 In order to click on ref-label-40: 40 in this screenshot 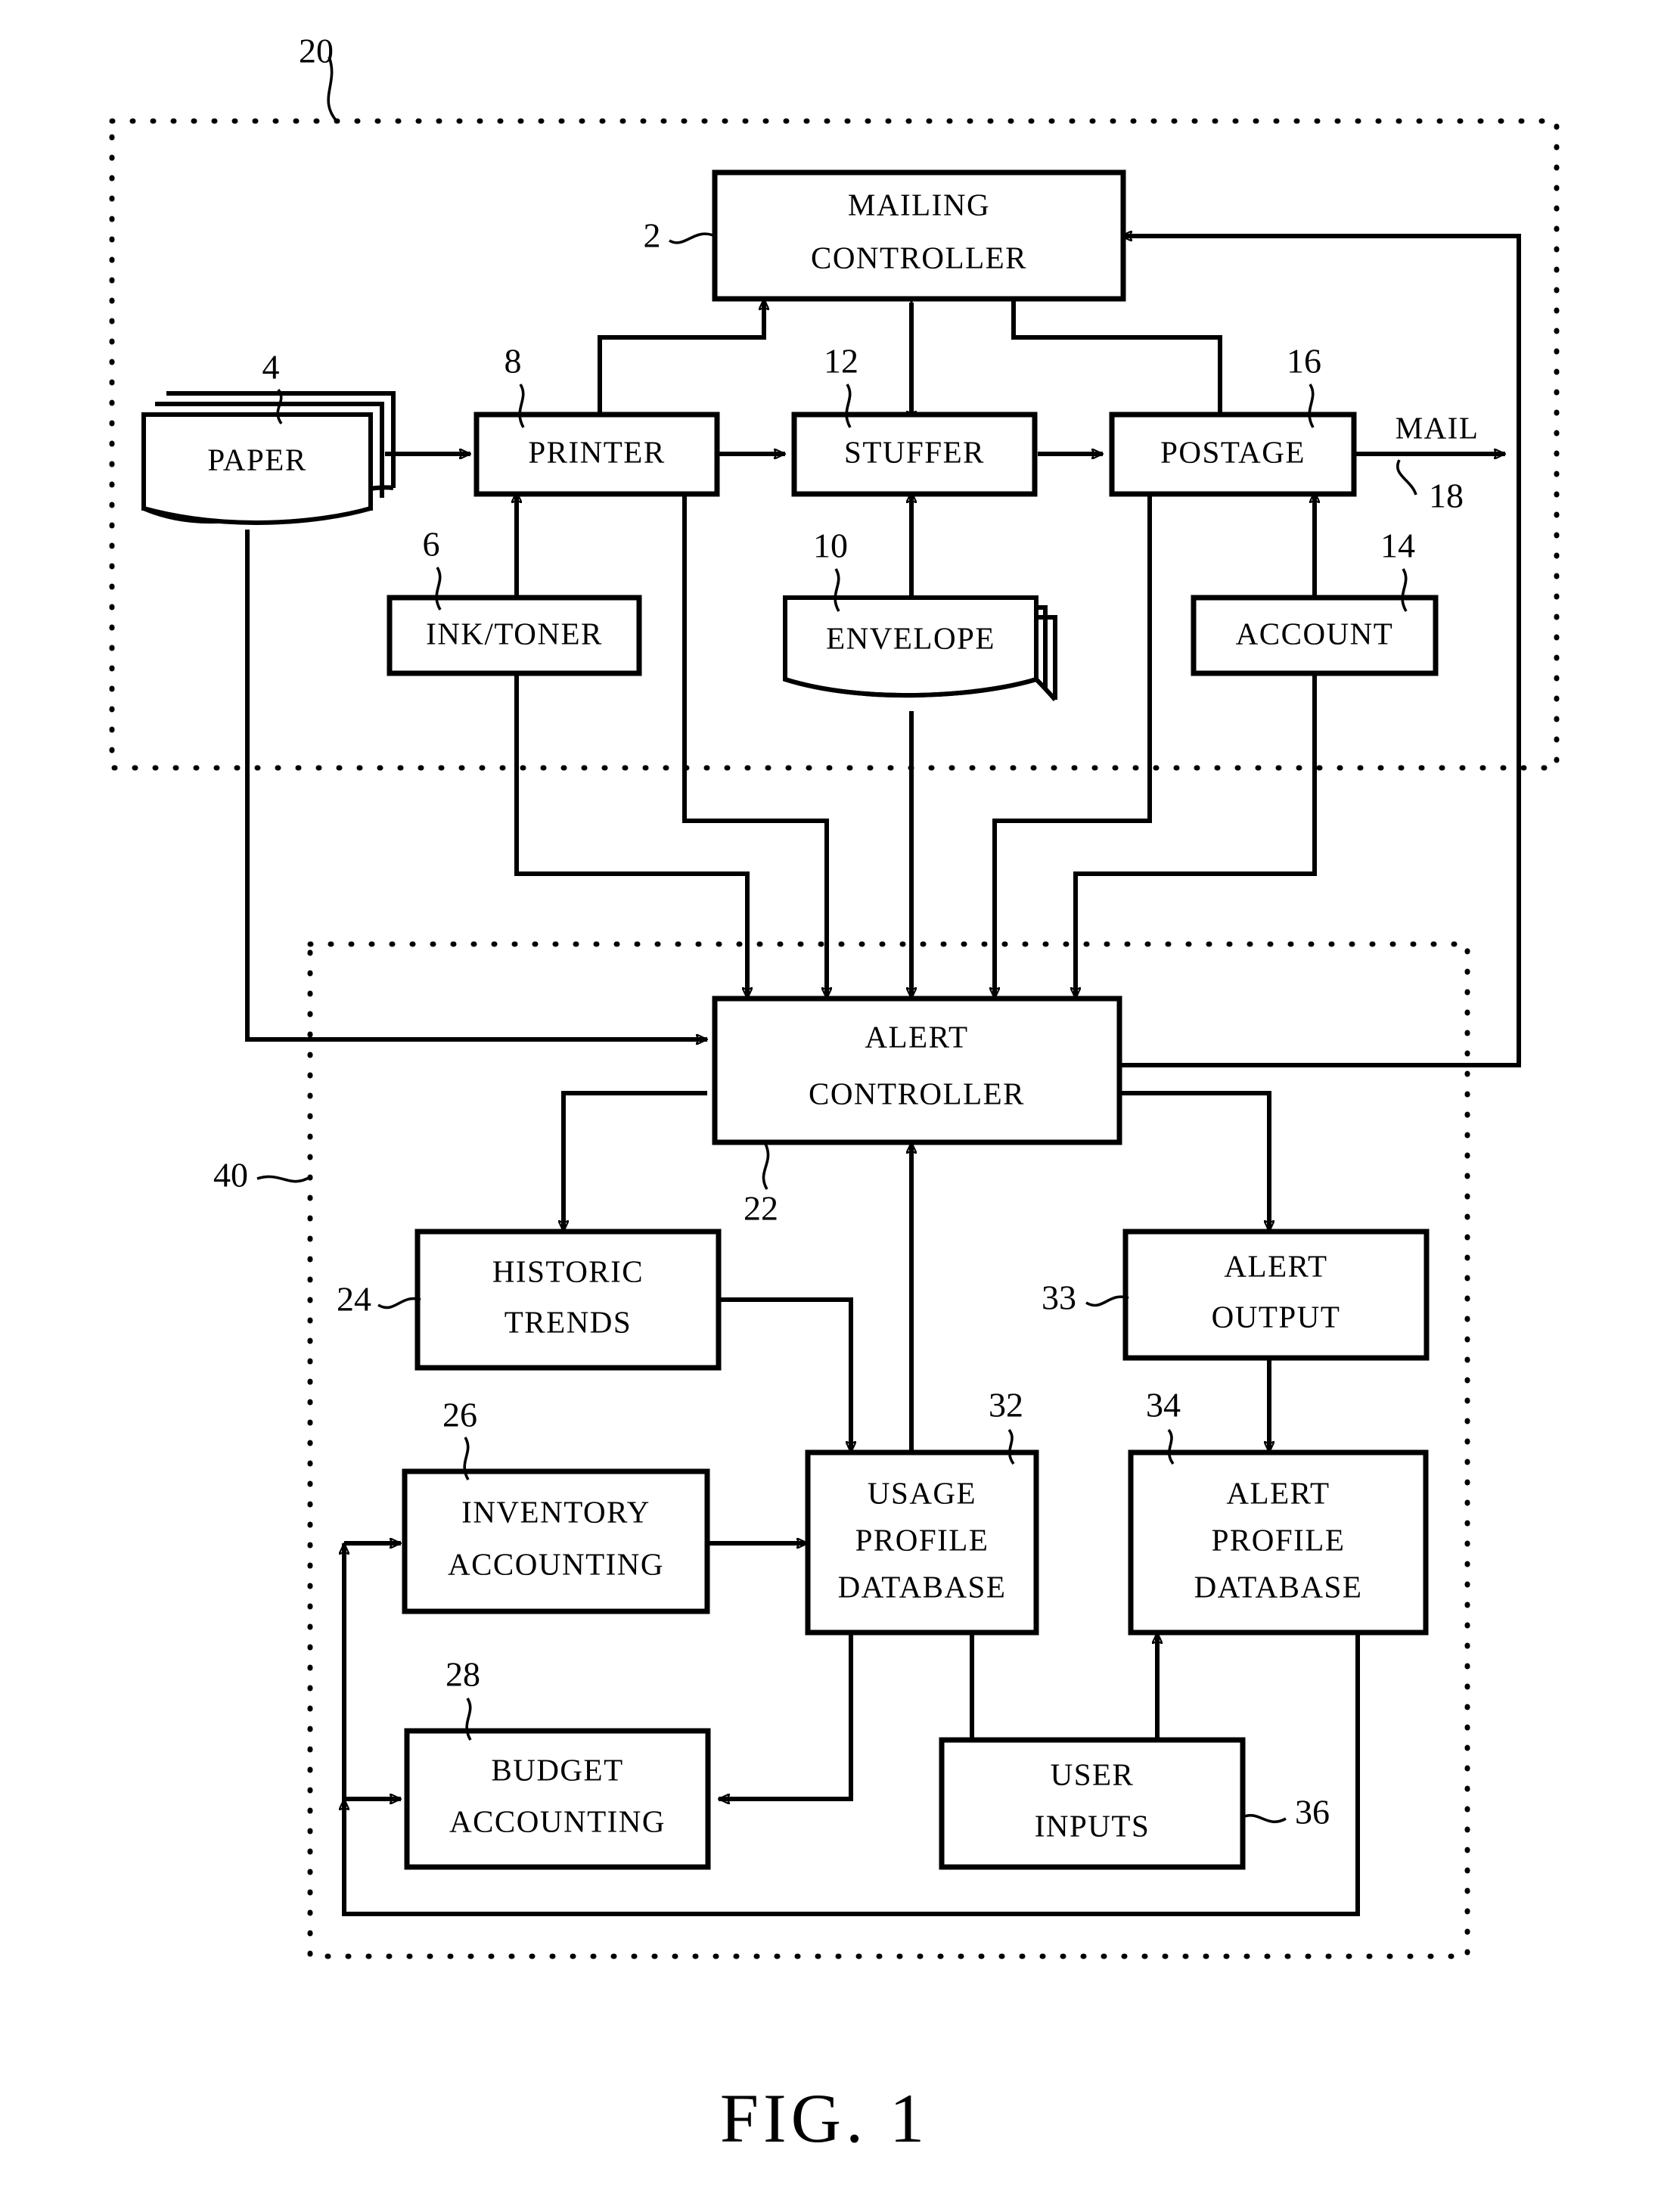, I will do `click(230, 1175)`.